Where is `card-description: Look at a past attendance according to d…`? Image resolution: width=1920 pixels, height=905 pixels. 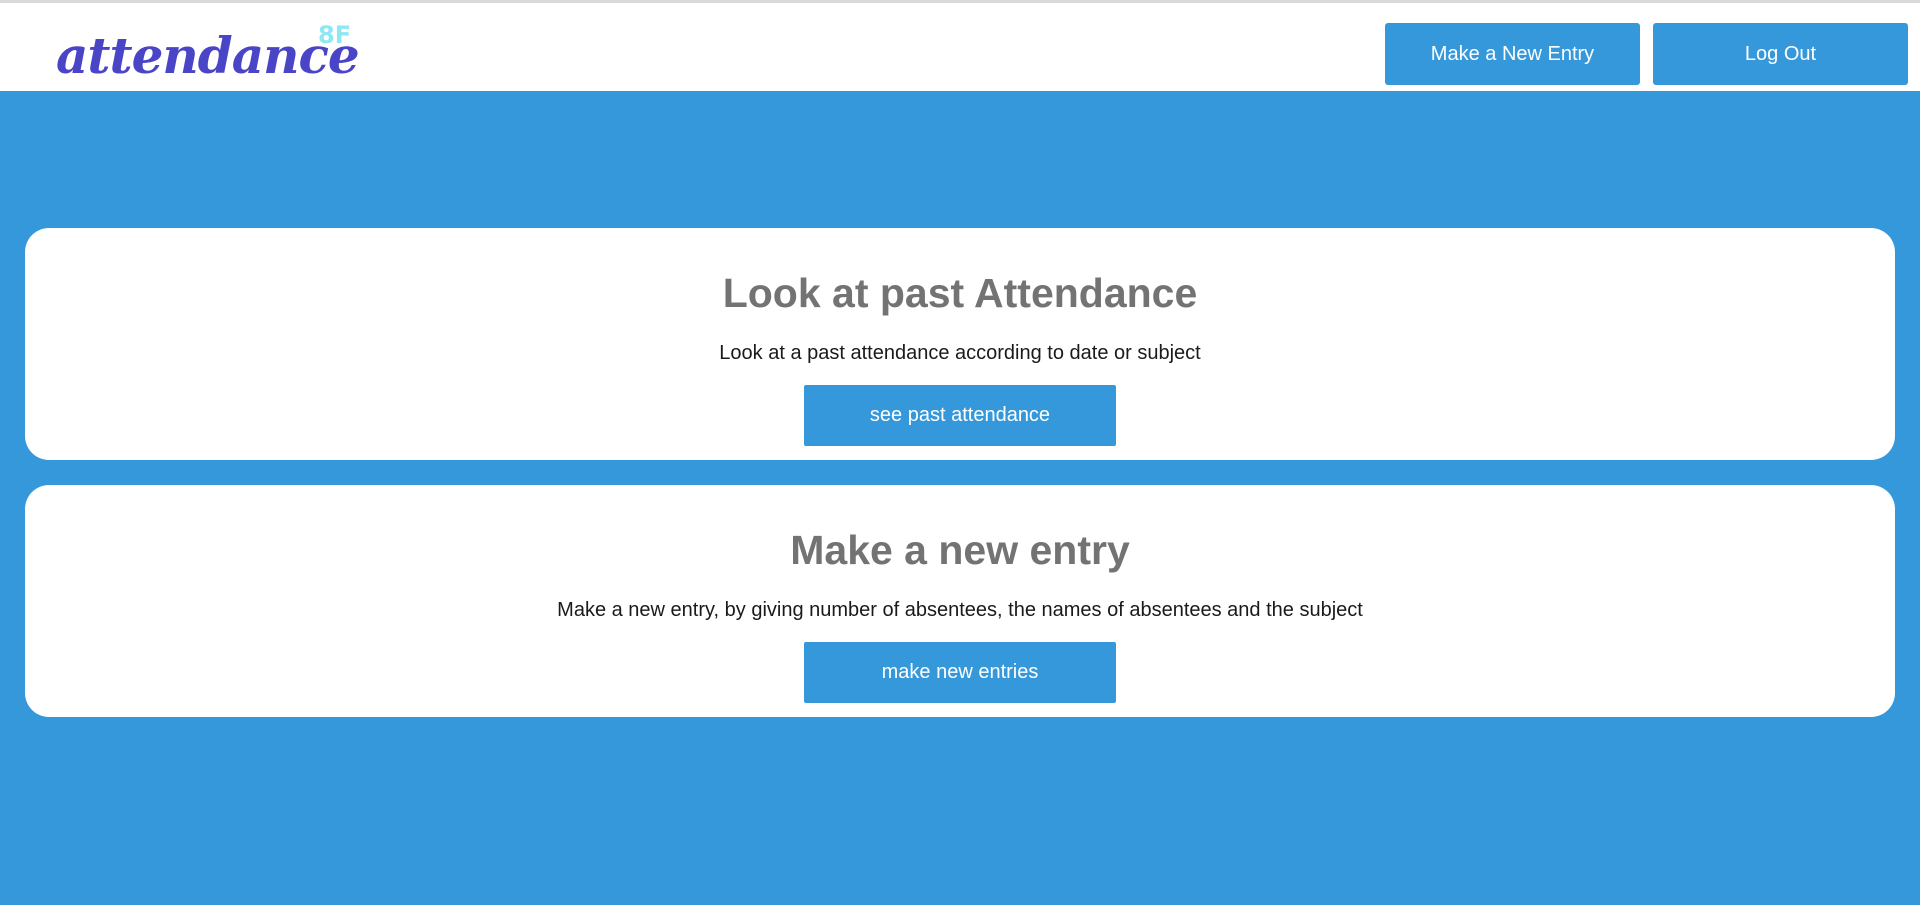
card-description: Look at a past attendance according to d… is located at coordinates (960, 353).